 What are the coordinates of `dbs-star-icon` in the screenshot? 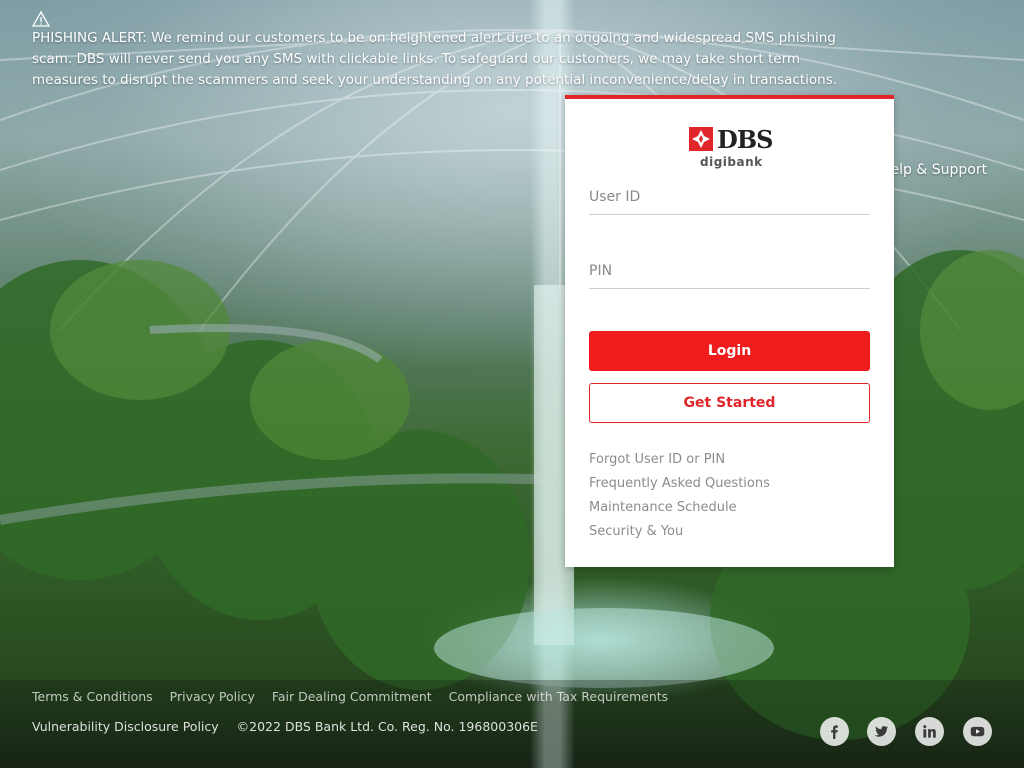 It's located at (701, 139).